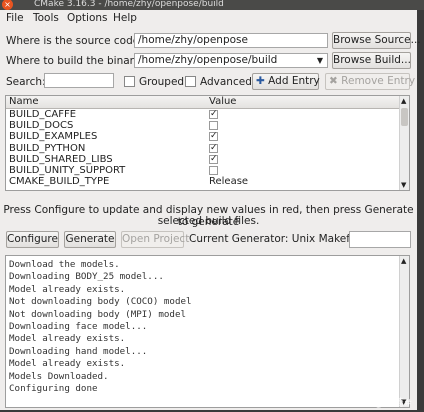  I want to click on table-row: BUILD_CAFFE ✓, so click(204, 114).